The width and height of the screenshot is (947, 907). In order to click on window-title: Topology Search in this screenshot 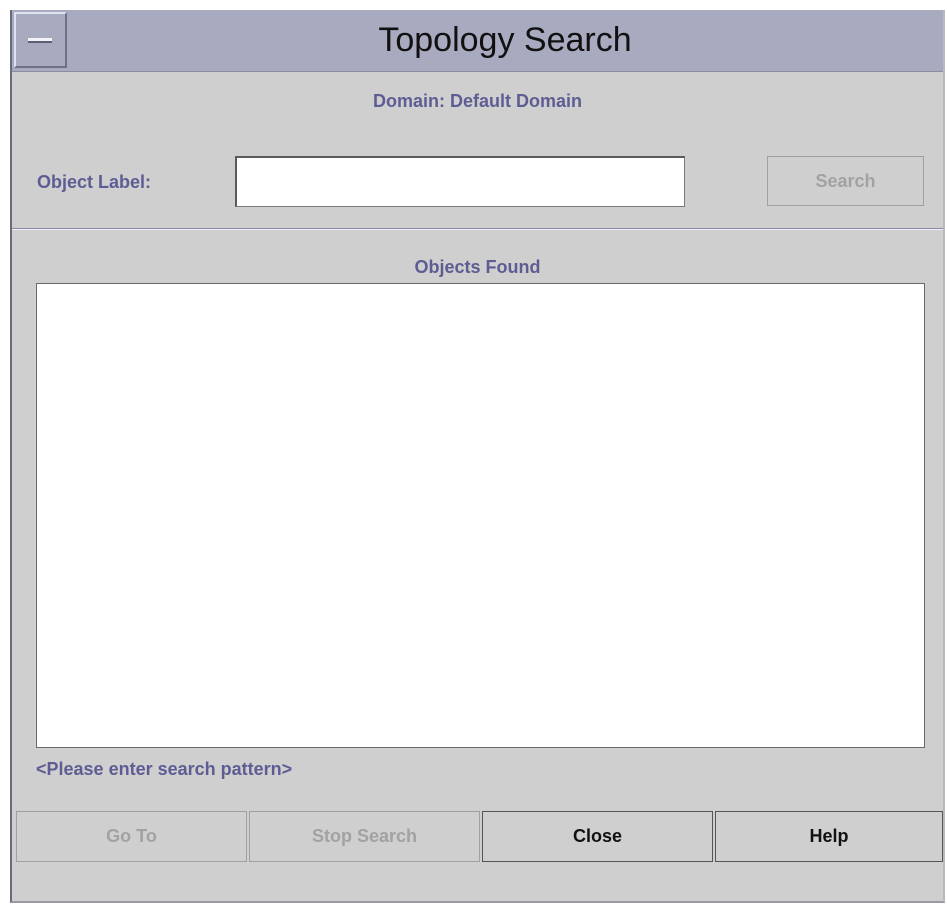, I will do `click(505, 40)`.